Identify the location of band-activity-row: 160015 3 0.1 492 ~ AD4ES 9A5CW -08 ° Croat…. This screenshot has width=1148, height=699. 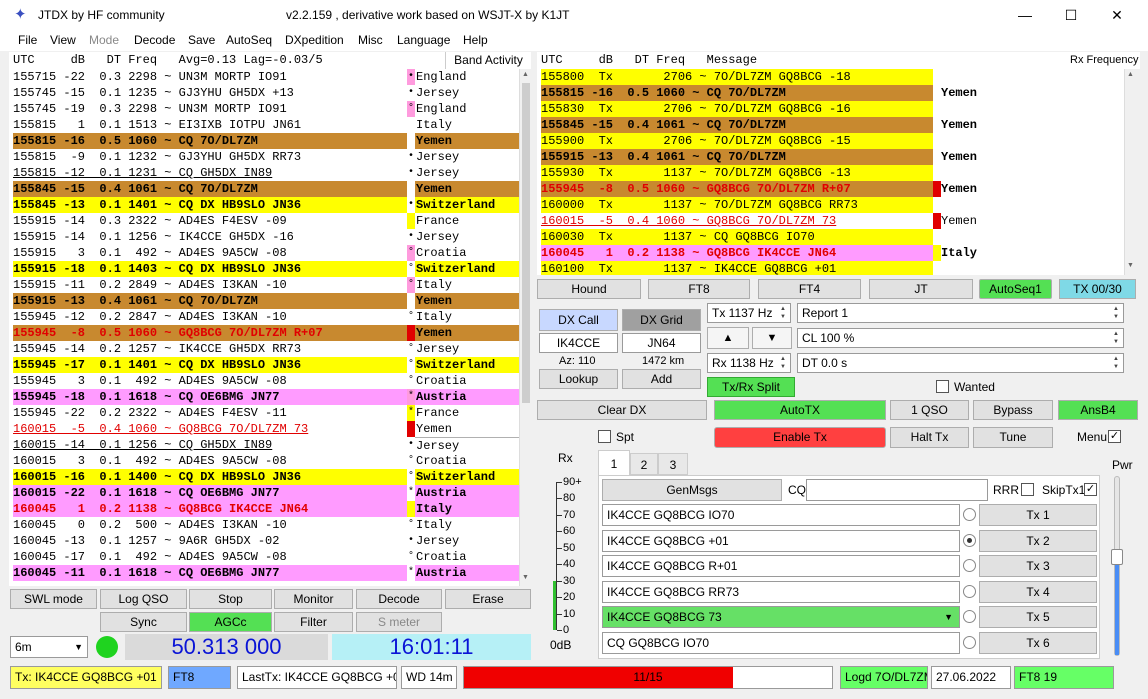
(264, 461).